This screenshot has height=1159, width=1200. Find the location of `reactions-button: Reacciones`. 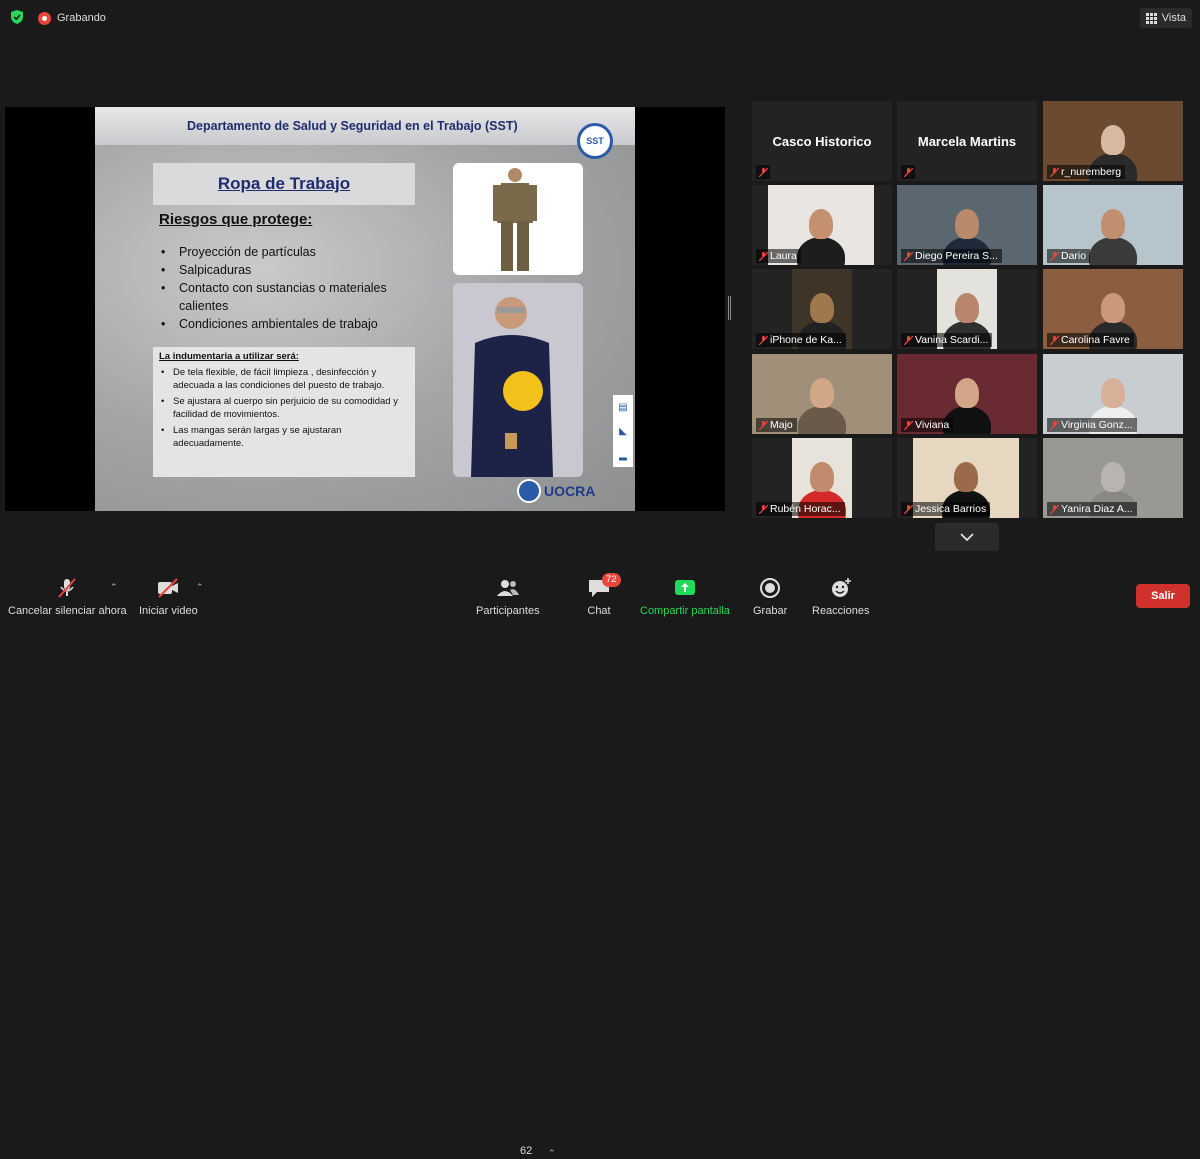

reactions-button: Reacciones is located at coordinates (840, 596).